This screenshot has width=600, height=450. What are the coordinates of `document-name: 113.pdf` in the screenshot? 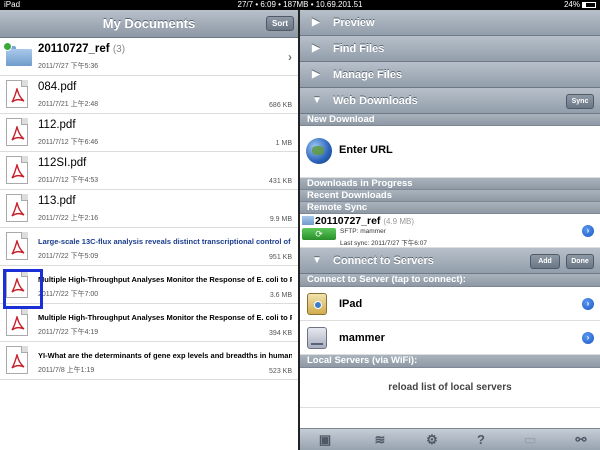 It's located at (165, 201).